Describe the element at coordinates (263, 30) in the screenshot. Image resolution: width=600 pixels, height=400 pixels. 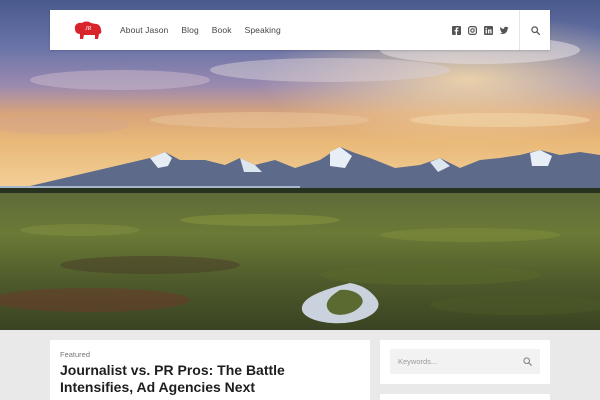
I see `nav-link-speaking: Speaking` at that location.